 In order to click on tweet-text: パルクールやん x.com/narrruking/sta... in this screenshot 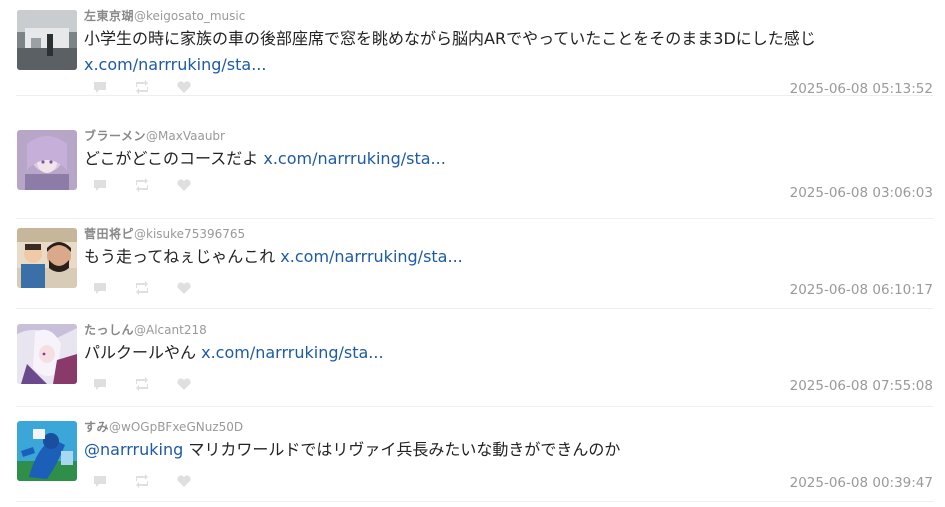, I will do `click(509, 353)`.